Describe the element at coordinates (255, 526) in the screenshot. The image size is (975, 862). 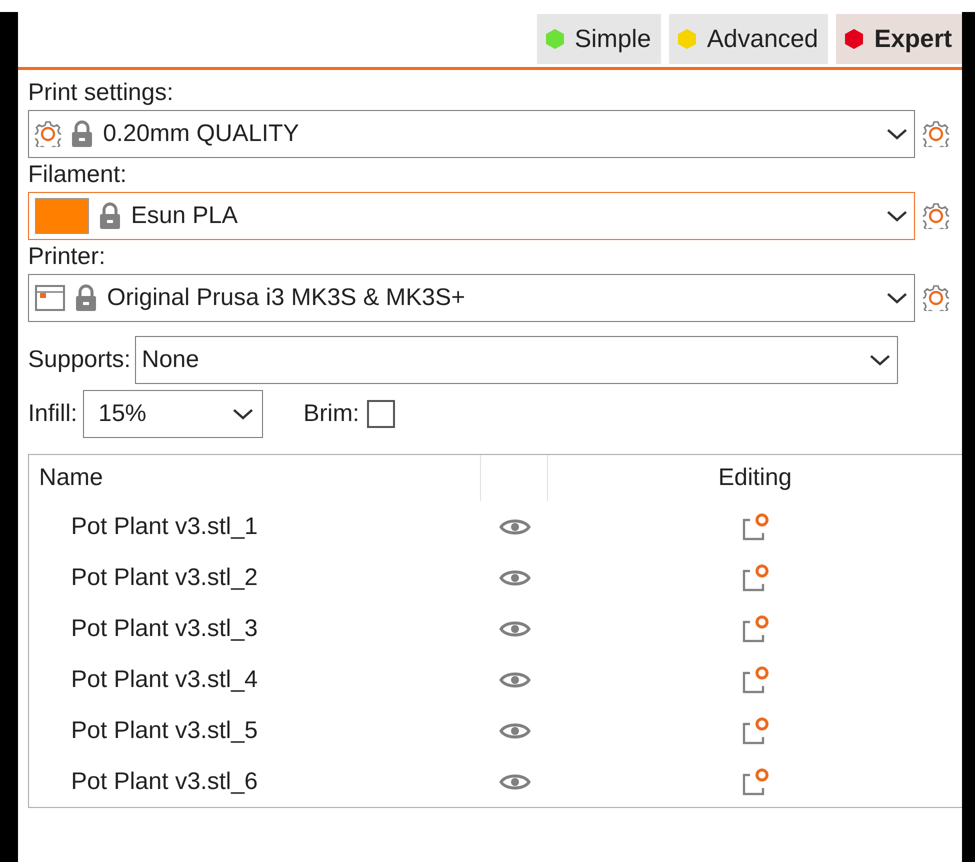
I see `object-name: Pot Plant v3.stl_1` at that location.